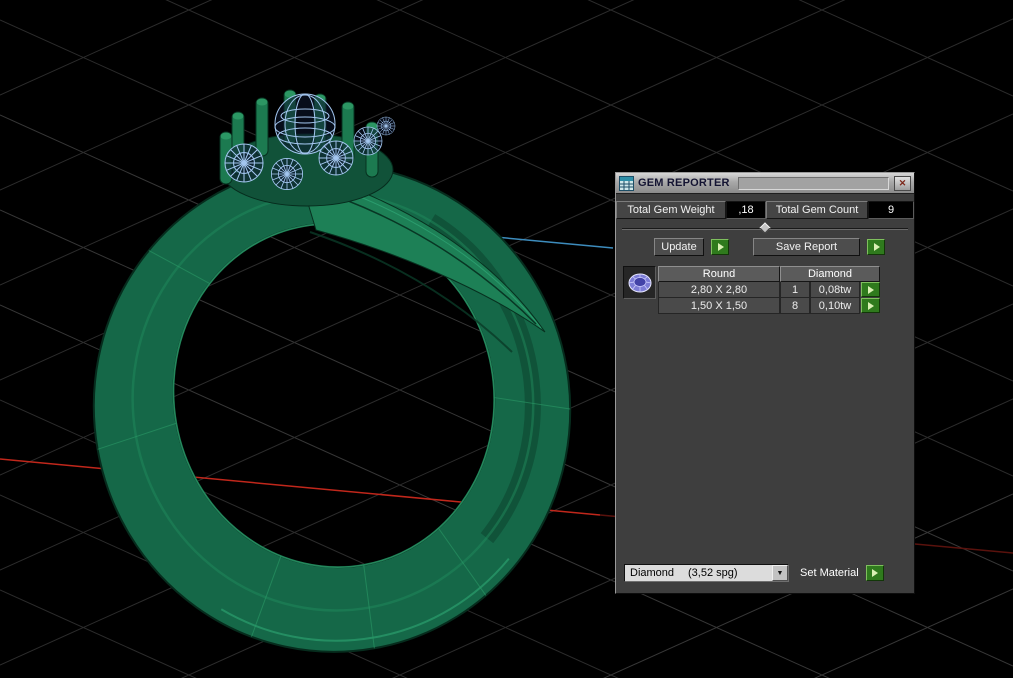 The width and height of the screenshot is (1013, 678). I want to click on gem-reporter-icon, so click(626, 183).